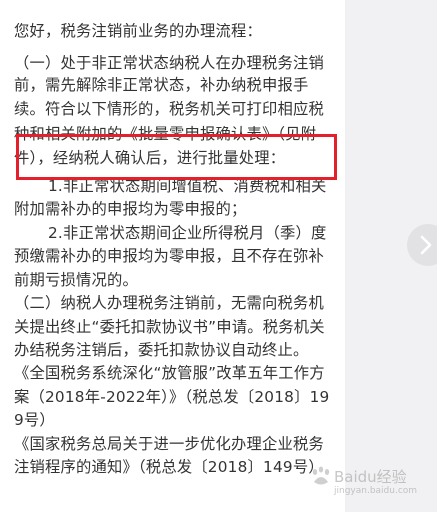  Describe the element at coordinates (161, 85) in the screenshot. I see `text-line-3: 前，需先解除非正常状态，补办纳税申报手` at that location.